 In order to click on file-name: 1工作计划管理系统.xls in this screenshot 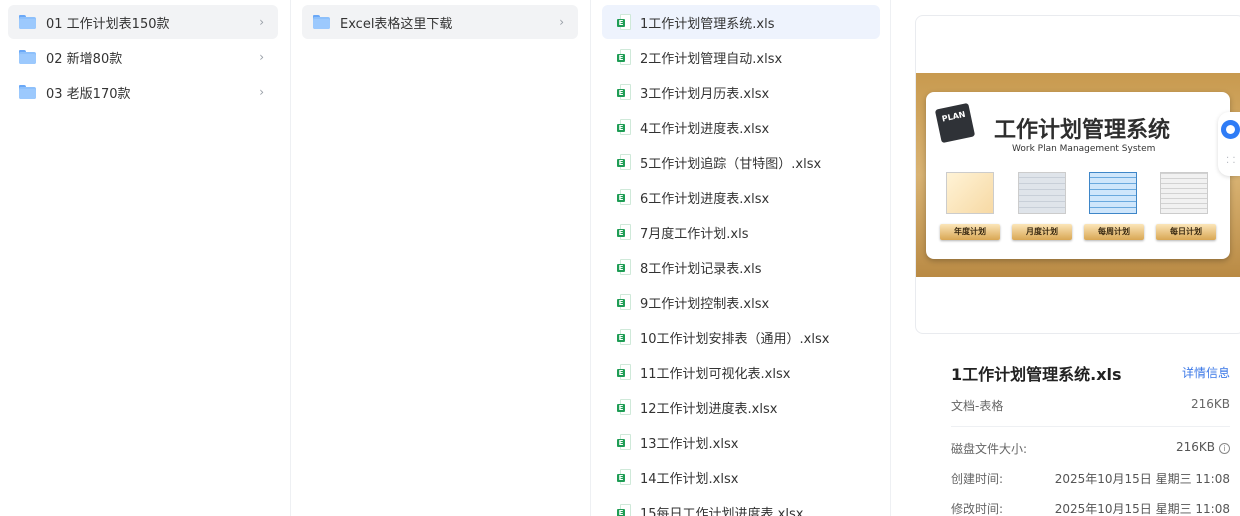, I will do `click(1036, 374)`.